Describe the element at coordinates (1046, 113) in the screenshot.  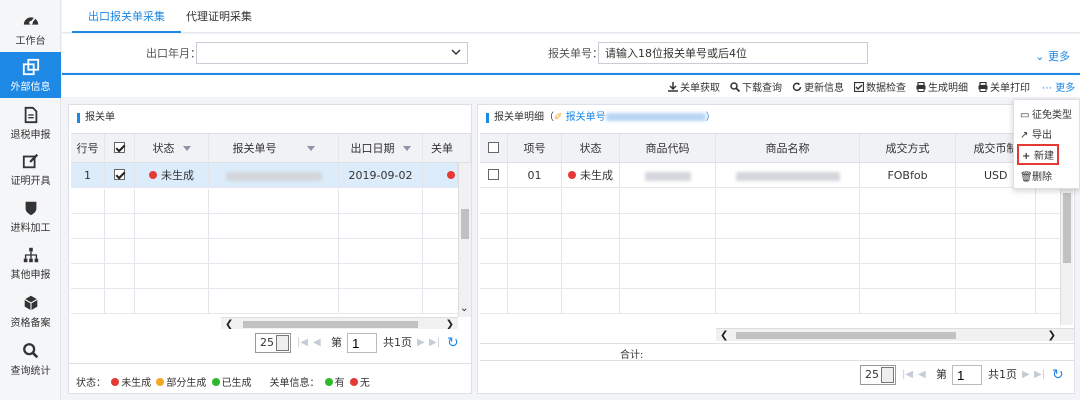
I see `menu-item-exemption-type: ▭ 征免类型` at that location.